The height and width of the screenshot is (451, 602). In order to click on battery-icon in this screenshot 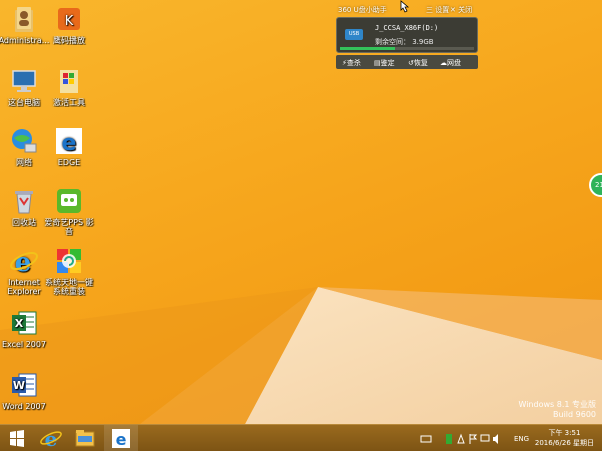, I will do `click(449, 439)`.